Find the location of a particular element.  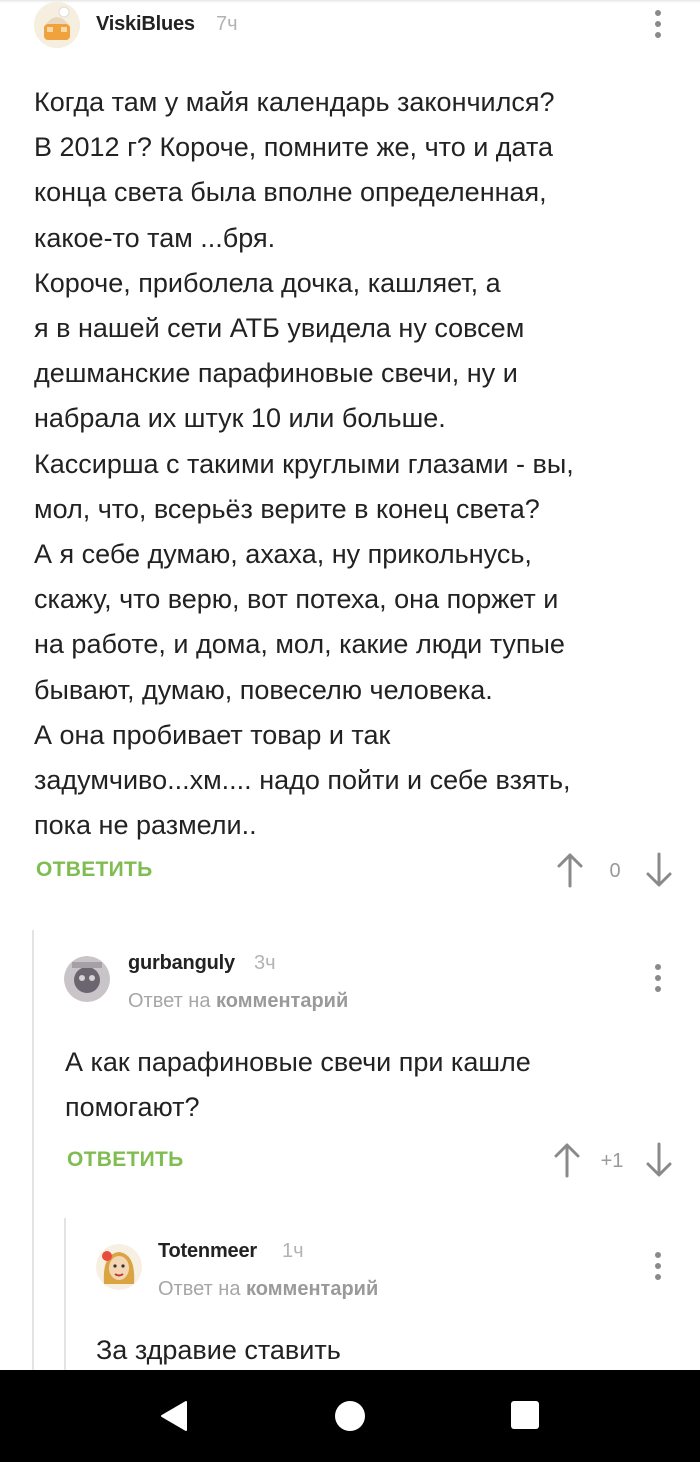

circle-home-icon is located at coordinates (350, 1418).